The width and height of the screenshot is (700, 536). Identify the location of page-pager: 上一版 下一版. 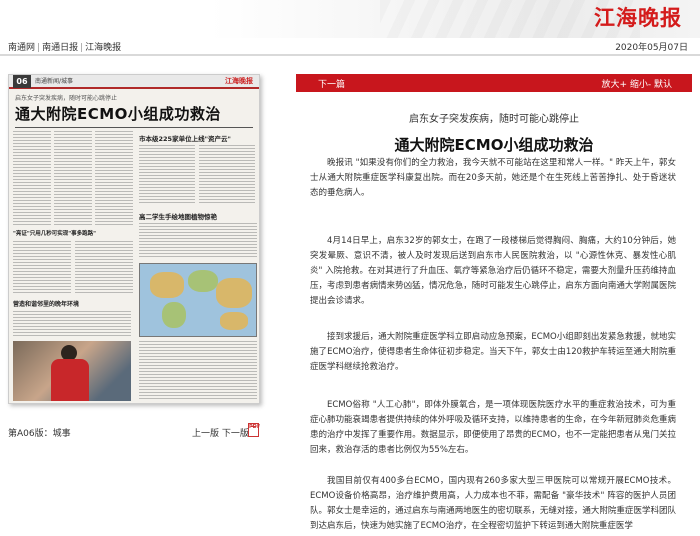
(220, 432).